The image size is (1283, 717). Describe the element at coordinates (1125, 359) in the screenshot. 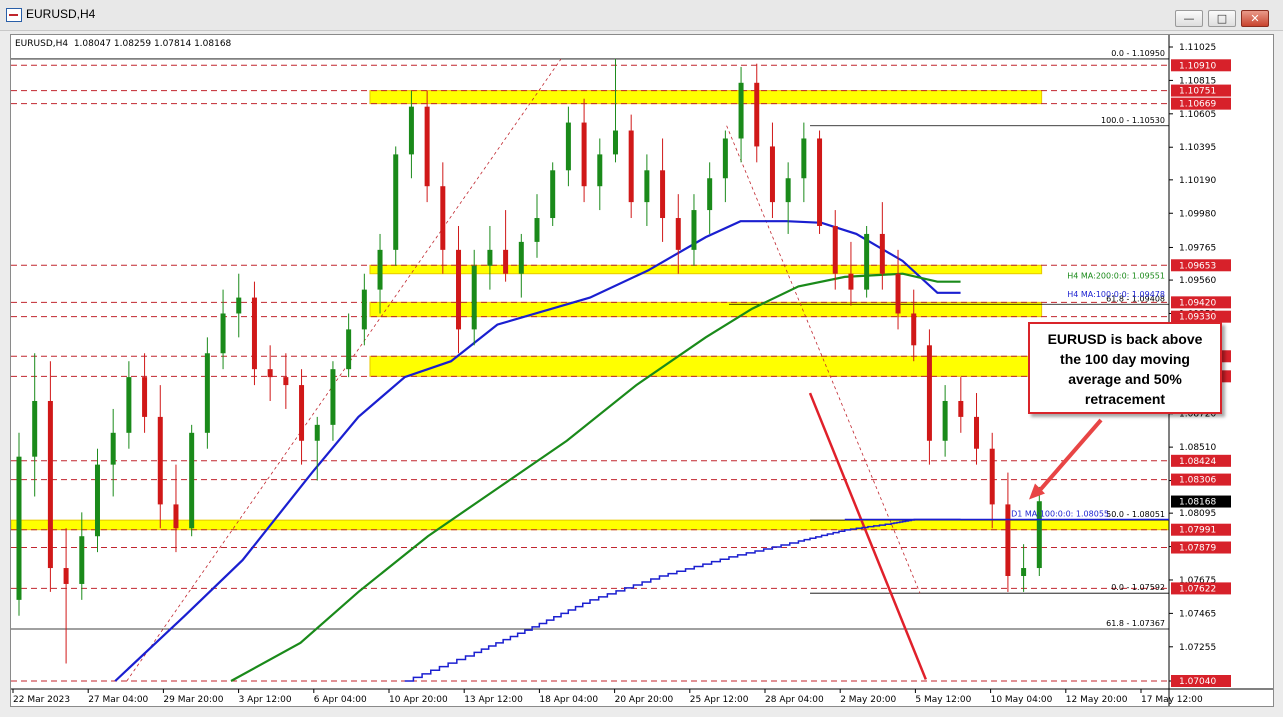

I see `annotation-line-2: the 100 day moving` at that location.